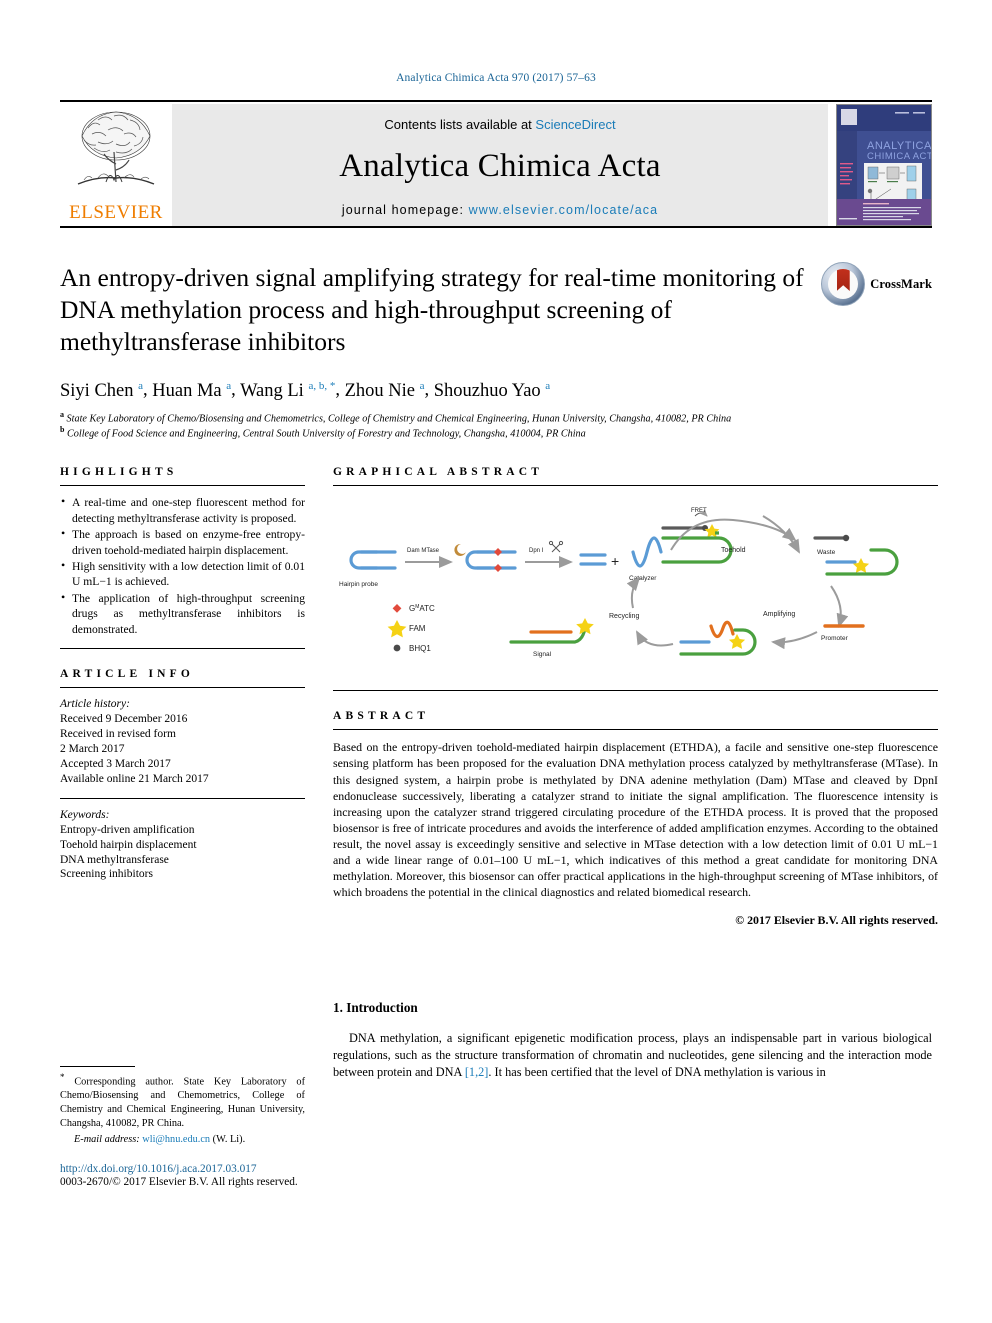 The image size is (992, 1323). What do you see at coordinates (643, 578) in the screenshot?
I see `label-catalyzer: Catalyzer` at bounding box center [643, 578].